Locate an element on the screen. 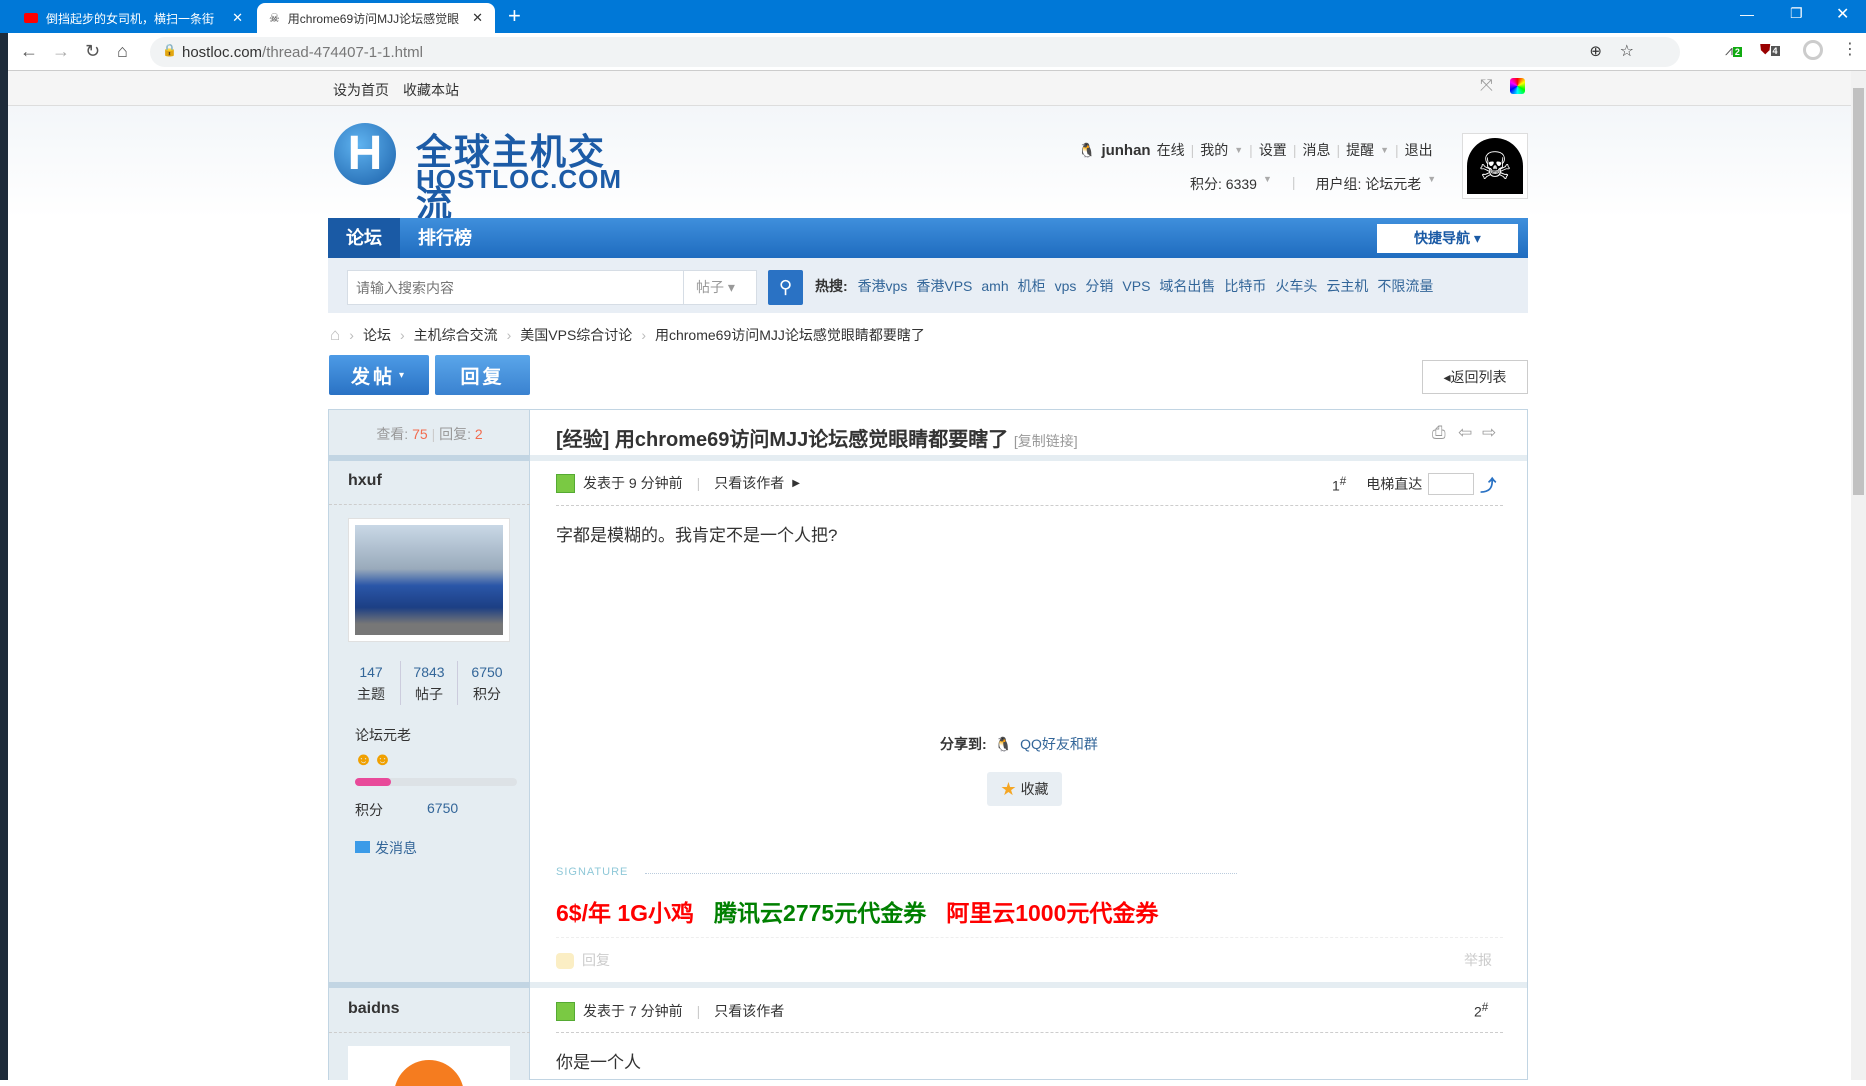 This screenshot has height=1086, width=1866. youtube-icon is located at coordinates (31, 18).